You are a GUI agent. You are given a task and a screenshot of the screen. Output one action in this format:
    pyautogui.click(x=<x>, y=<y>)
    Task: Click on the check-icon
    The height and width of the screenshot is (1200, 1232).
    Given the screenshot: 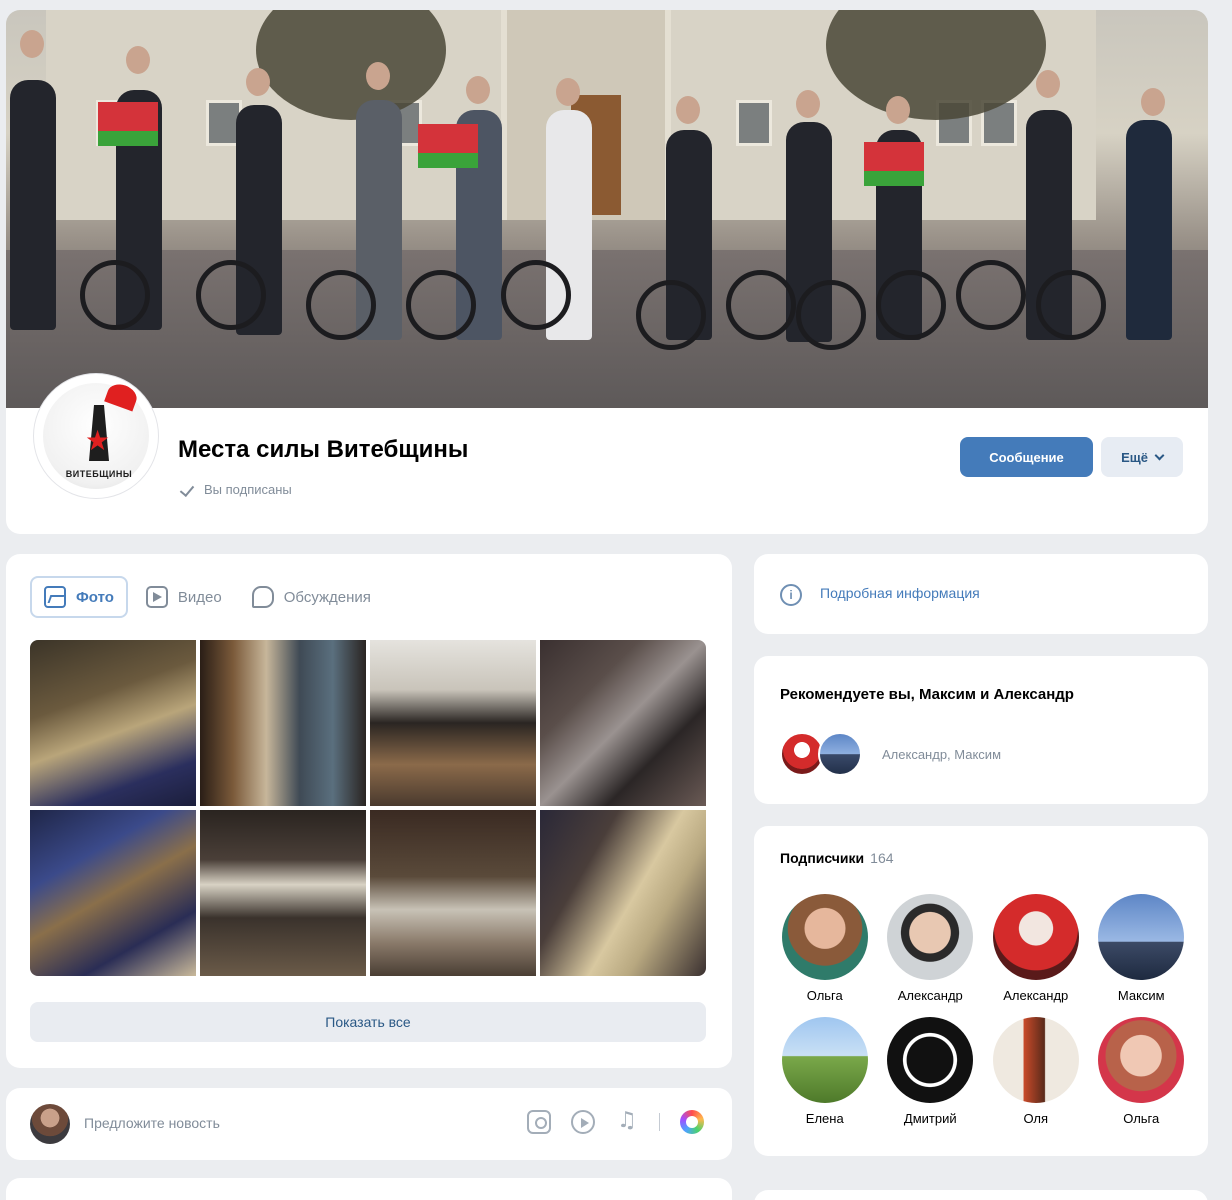 What is the action you would take?
    pyautogui.click(x=188, y=490)
    